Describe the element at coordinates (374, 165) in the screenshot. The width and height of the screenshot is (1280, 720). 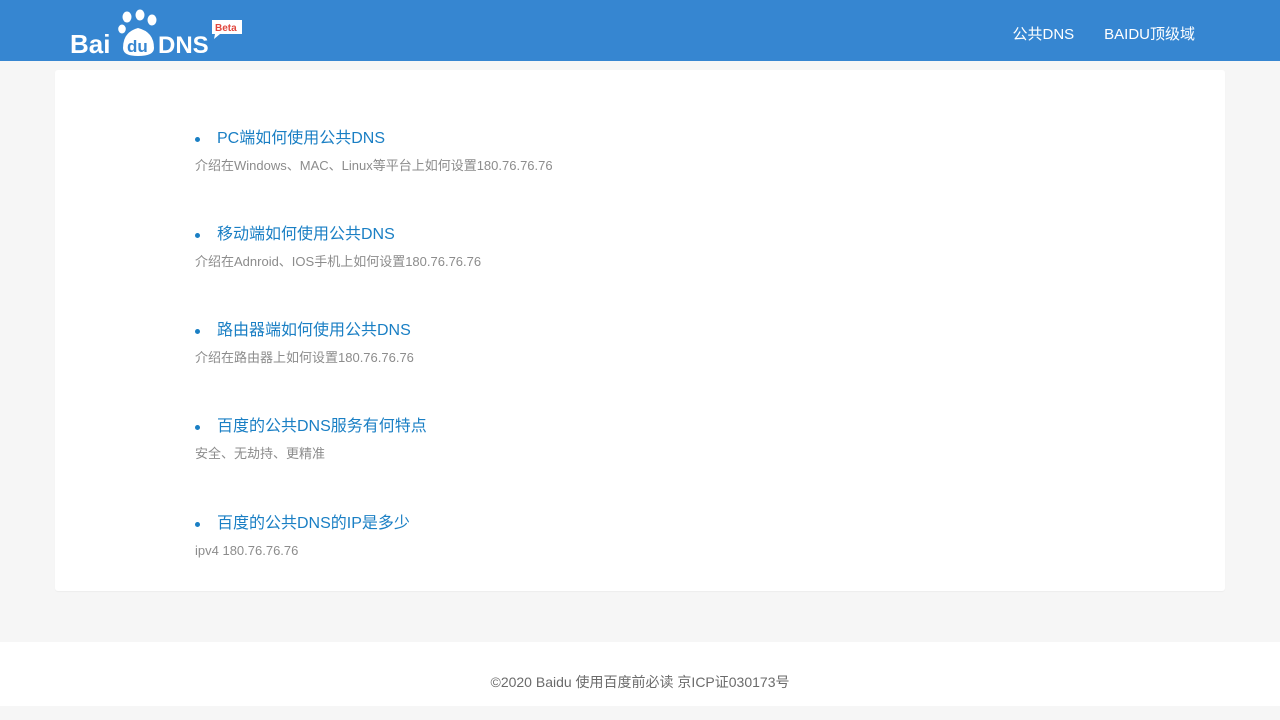
I see `faq-desc: 介绍在Windows、MAC、Linux等平台上如何设置180.76.76.76` at that location.